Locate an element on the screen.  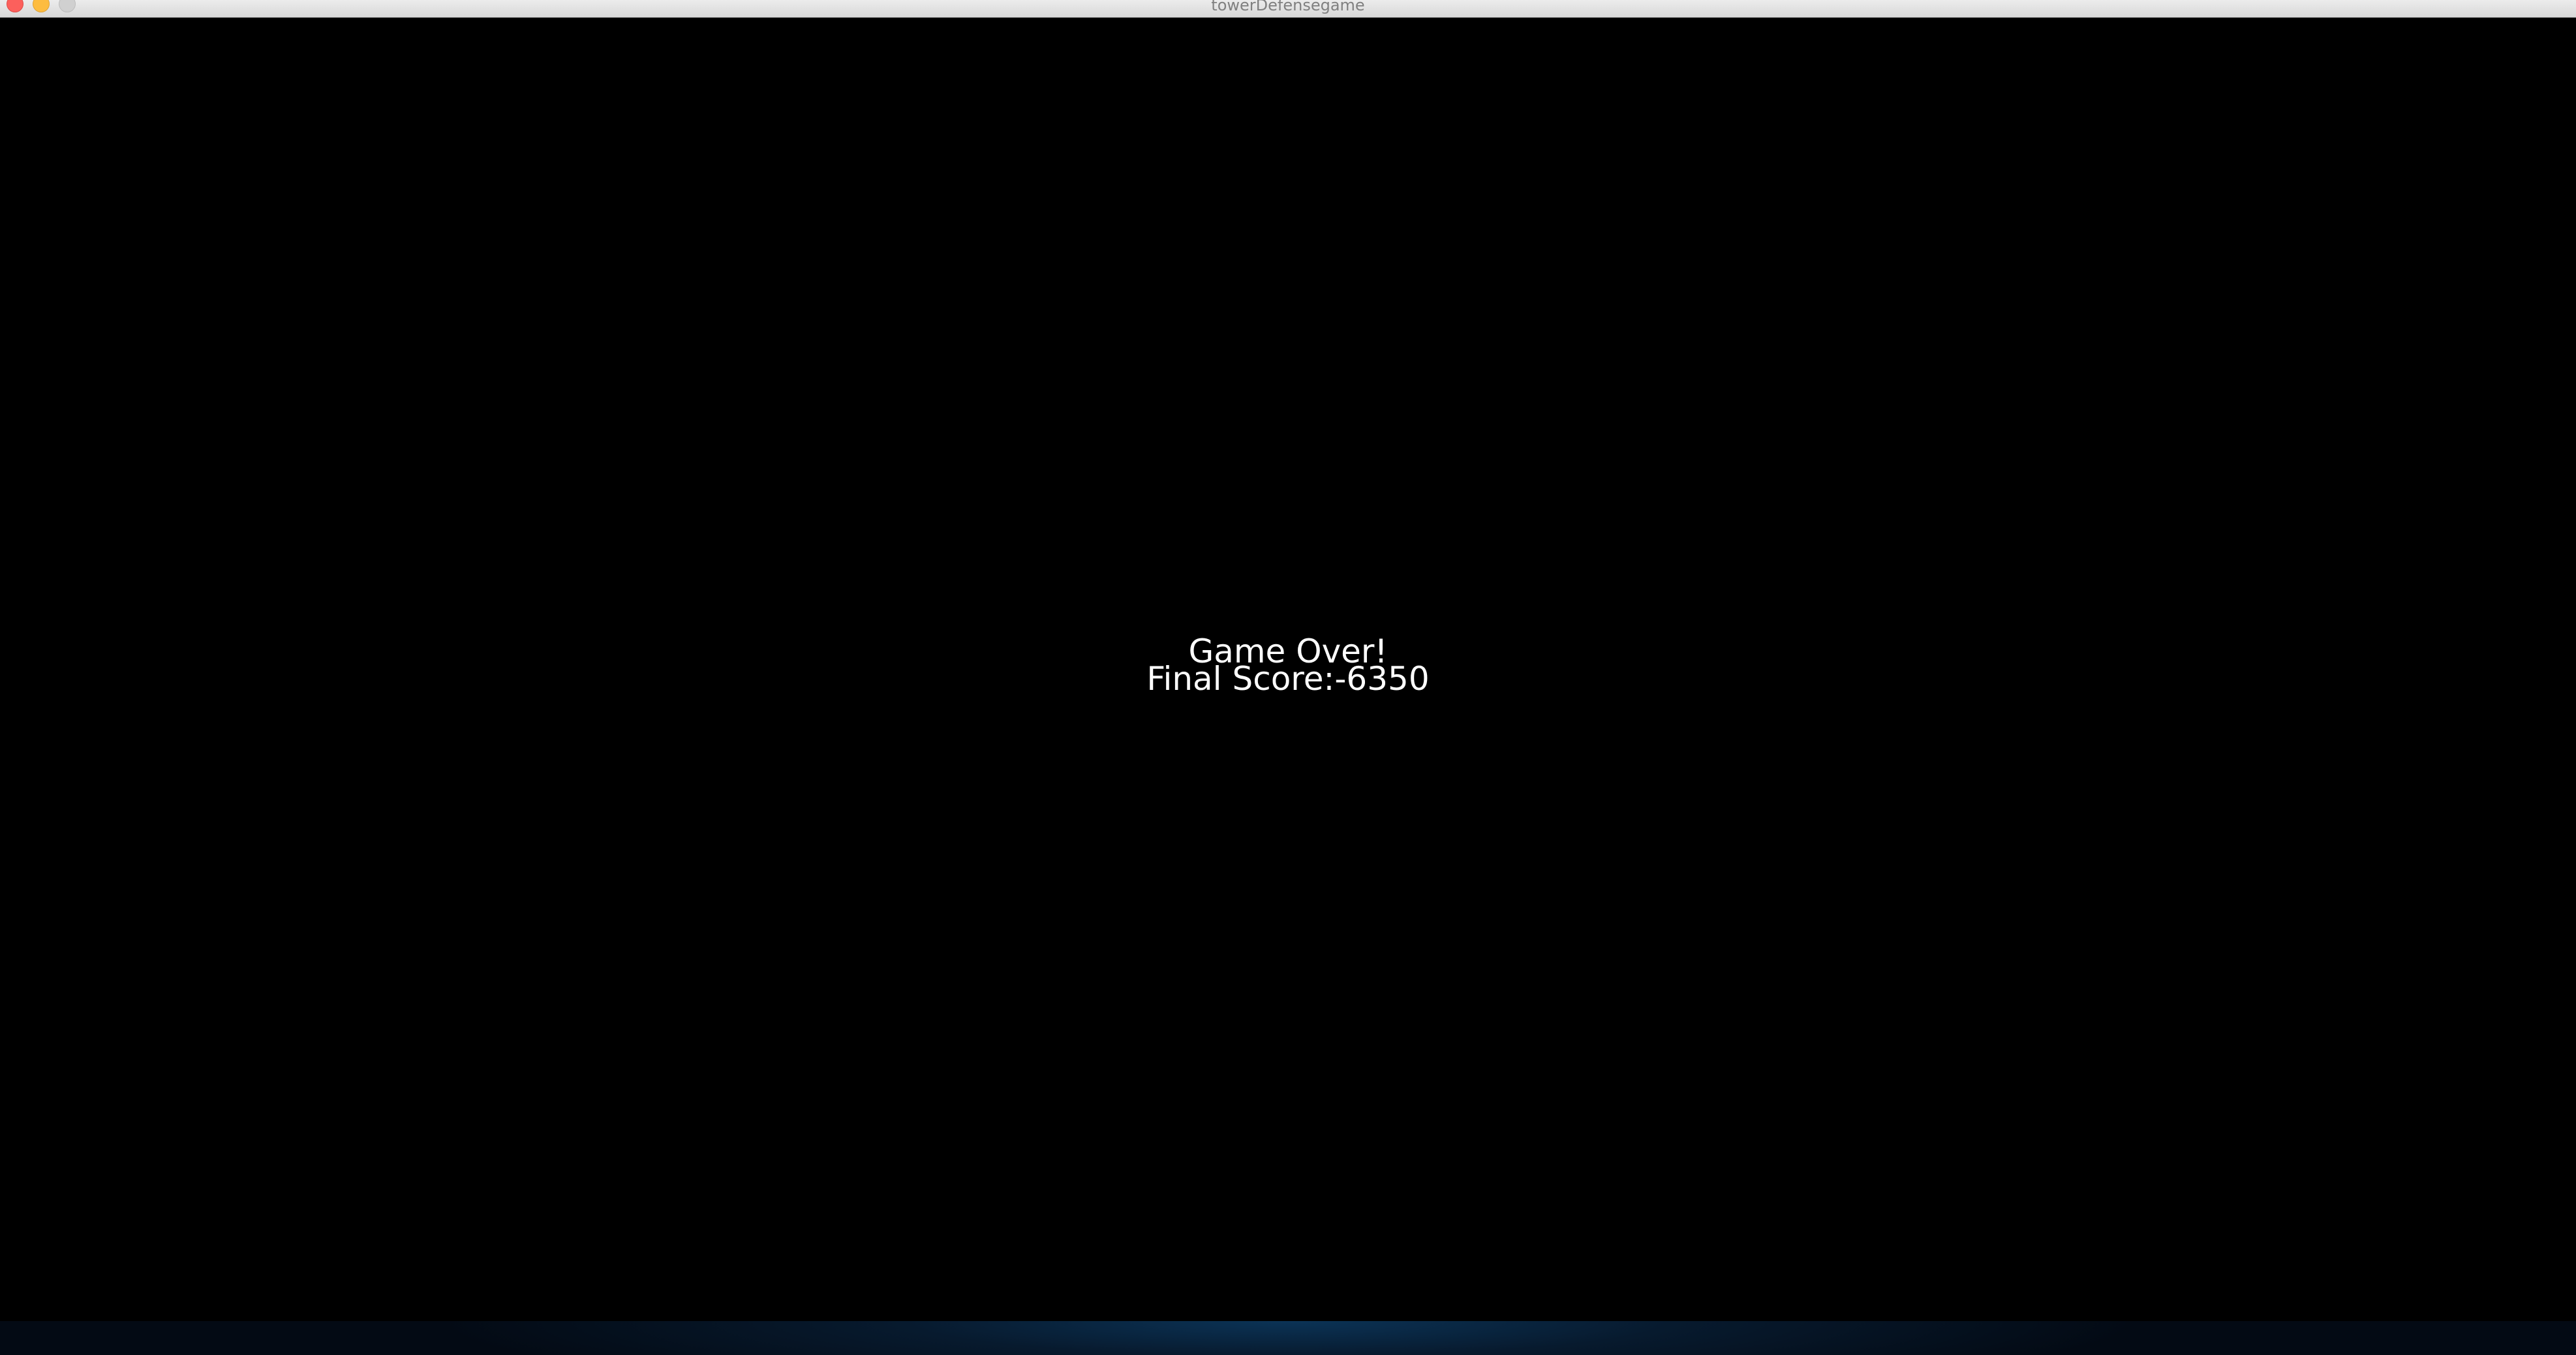
game-over-message: Game Over! Final Score:-6350 is located at coordinates (1288, 666).